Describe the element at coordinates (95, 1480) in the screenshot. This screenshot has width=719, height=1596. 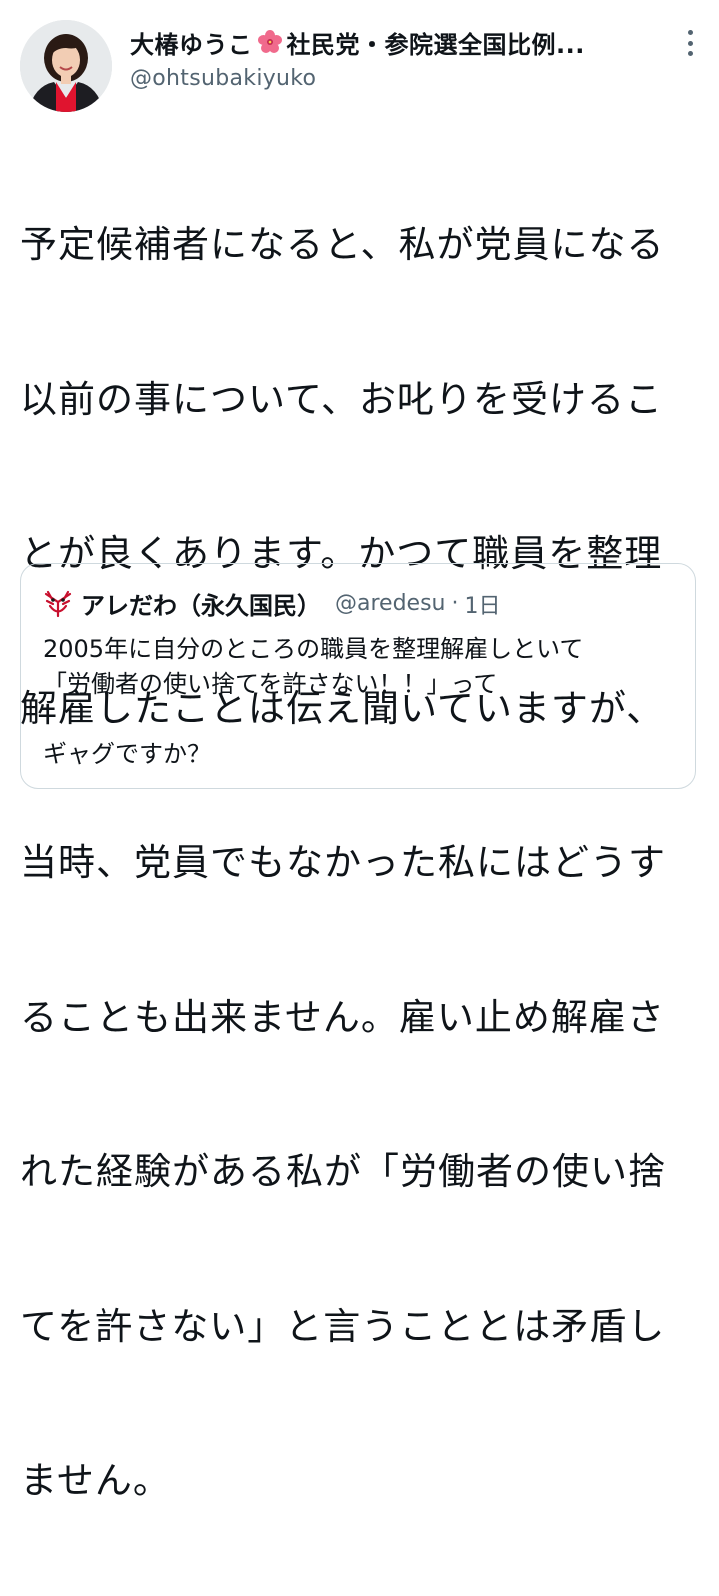
I see `tweet-text-line: ません。` at that location.